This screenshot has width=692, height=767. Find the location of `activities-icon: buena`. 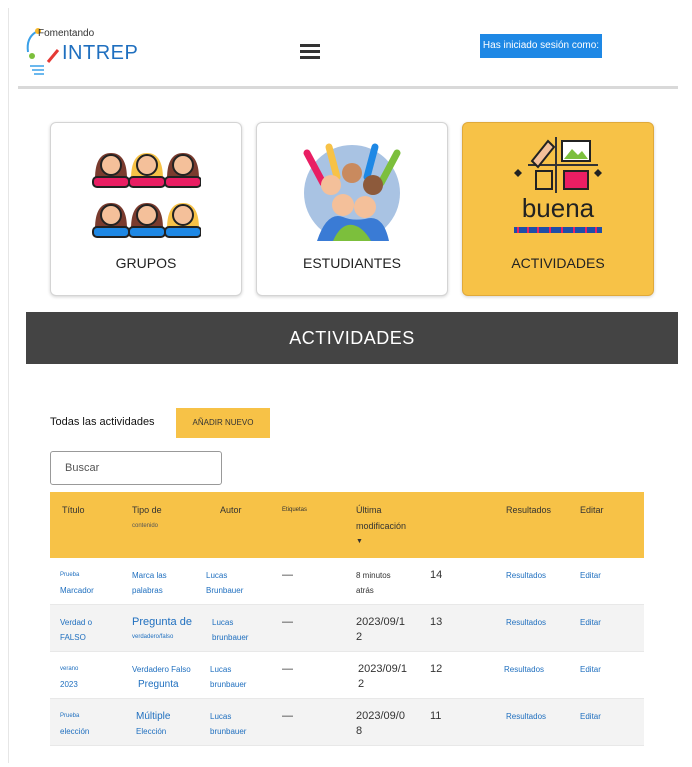

activities-icon: buena is located at coordinates (558, 185).